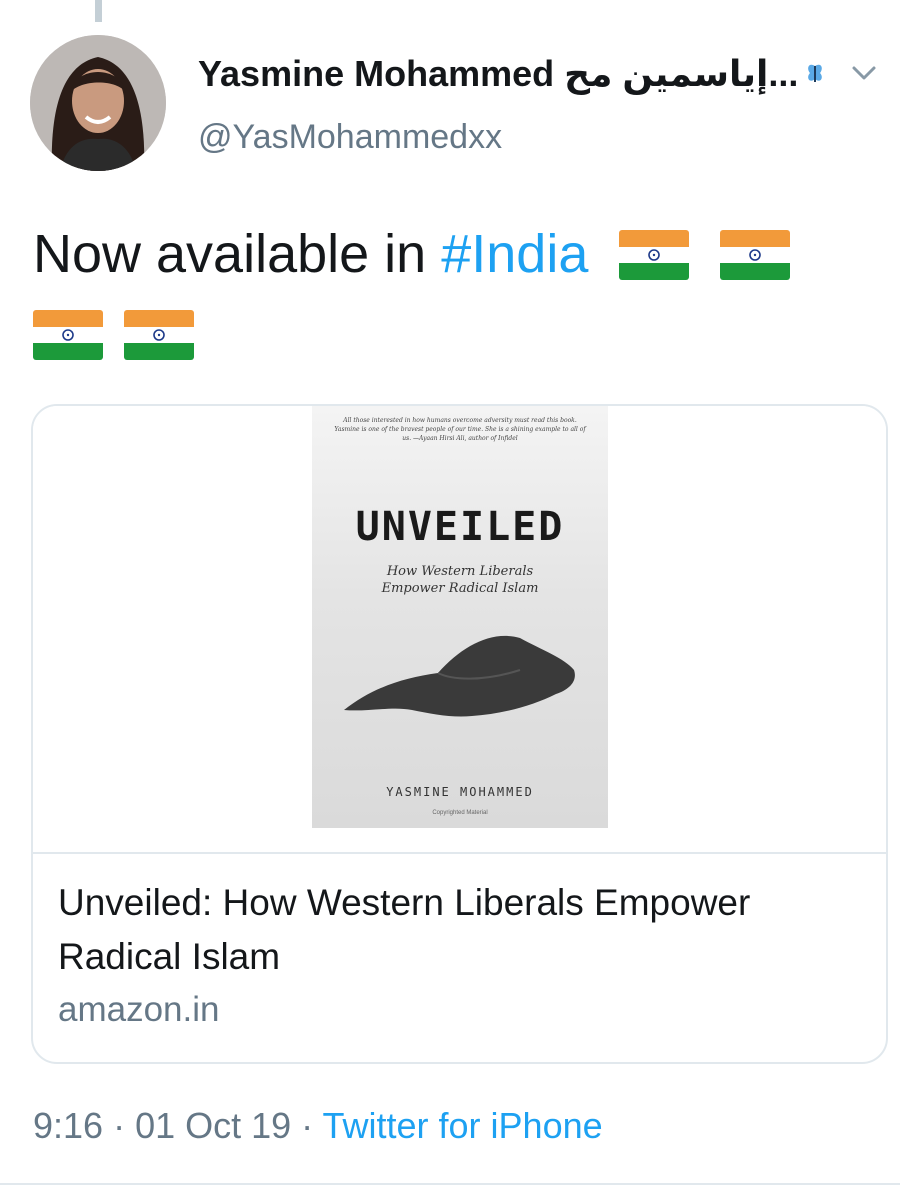 This screenshot has height=1200, width=900. What do you see at coordinates (463, 1125) in the screenshot?
I see `tweet-source-link: Twitter for iPhone` at bounding box center [463, 1125].